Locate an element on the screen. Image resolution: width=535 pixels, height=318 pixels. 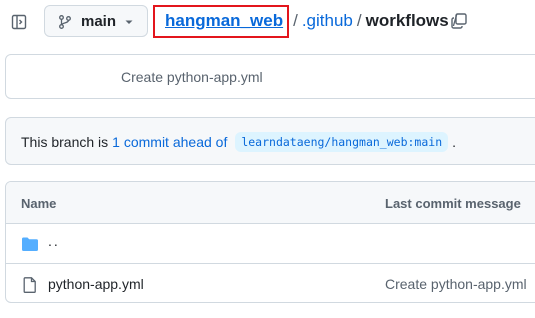
file-name-link: python-app.yml is located at coordinates (96, 284).